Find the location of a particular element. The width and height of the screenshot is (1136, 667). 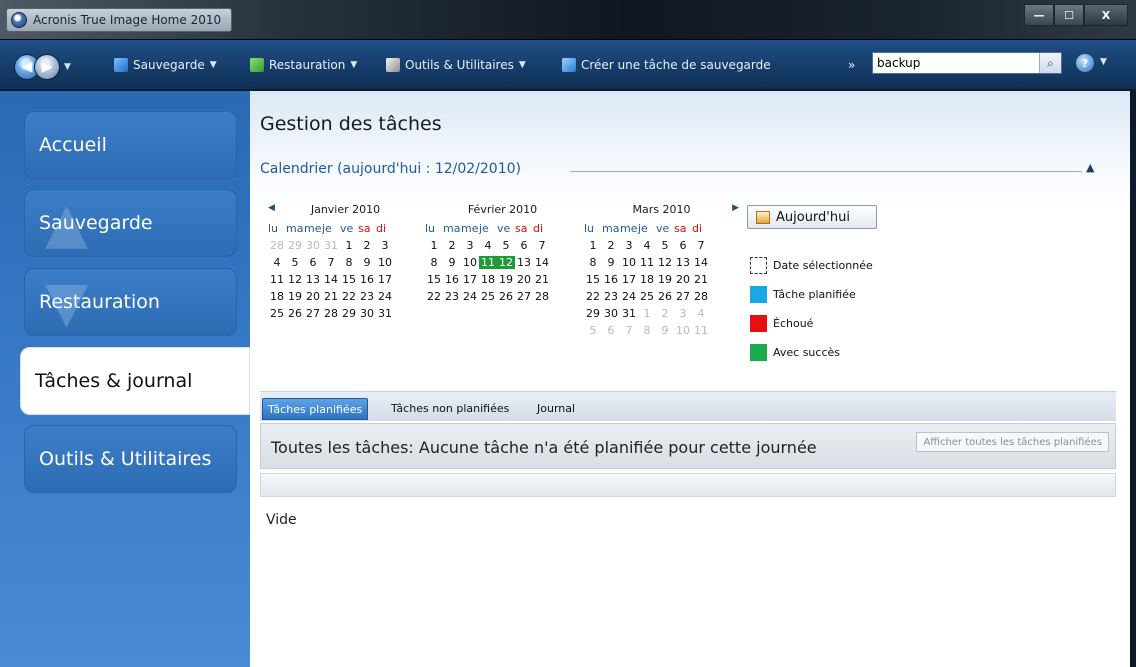

close-button: X is located at coordinates (1106, 15).